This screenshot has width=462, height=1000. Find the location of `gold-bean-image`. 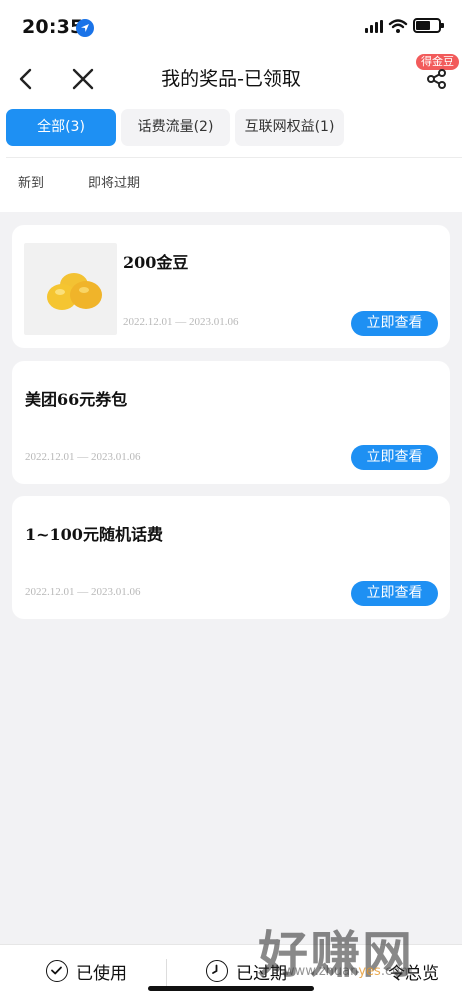

gold-bean-image is located at coordinates (70, 289).